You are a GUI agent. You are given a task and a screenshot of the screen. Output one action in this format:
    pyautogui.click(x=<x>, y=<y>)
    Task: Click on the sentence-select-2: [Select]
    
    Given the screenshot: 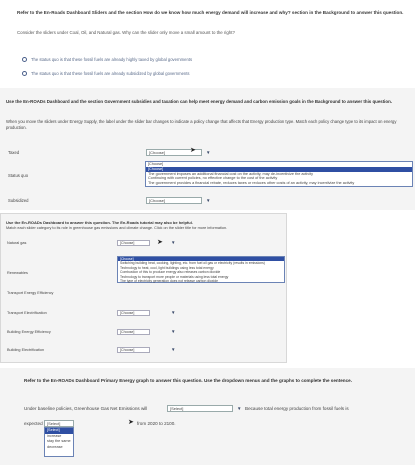 What is the action you would take?
    pyautogui.click(x=59, y=423)
    